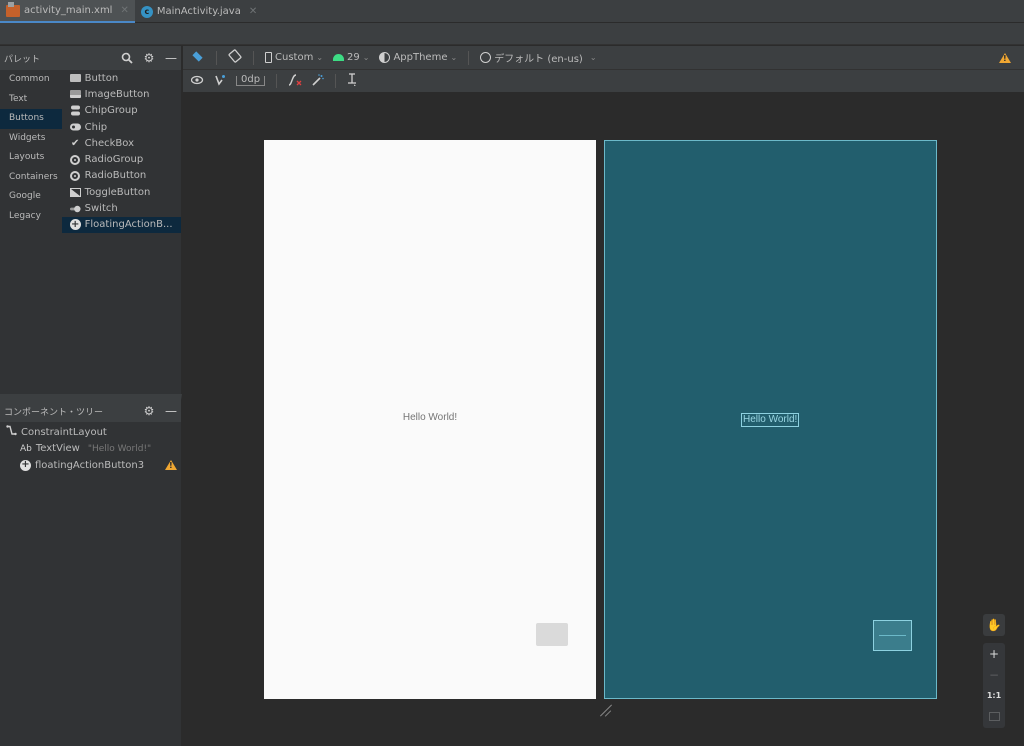 The height and width of the screenshot is (746, 1024). I want to click on textview-hello-world-blueprint: Hello World!, so click(770, 420).